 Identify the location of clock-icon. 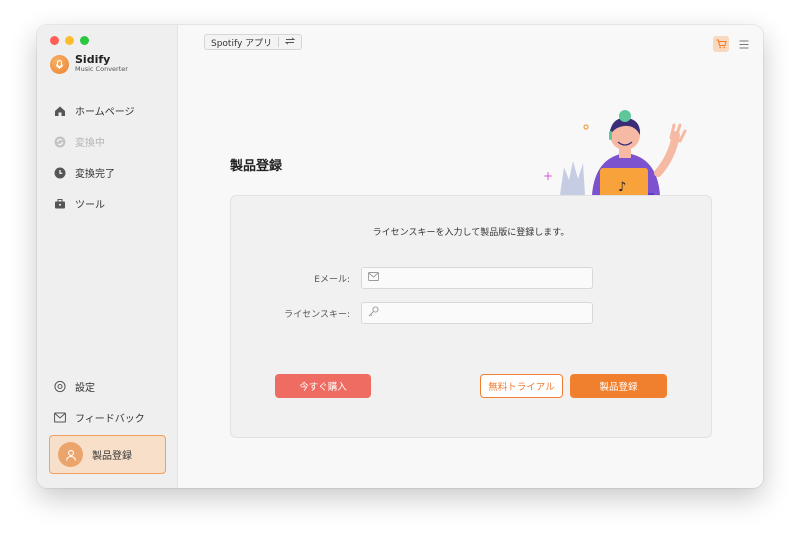
(60, 173).